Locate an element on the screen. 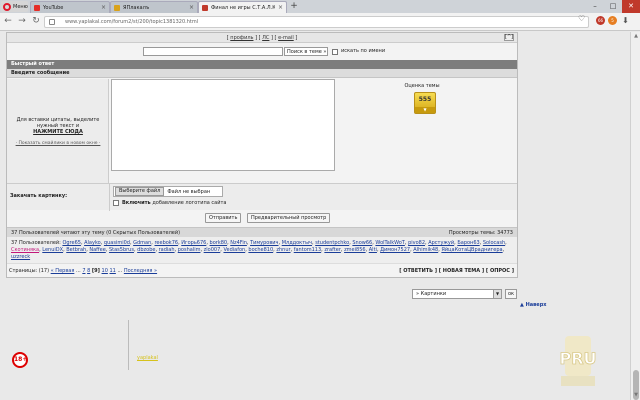  quote-click-link: НАЖМИТЕ СЮДА is located at coordinates (58, 132).